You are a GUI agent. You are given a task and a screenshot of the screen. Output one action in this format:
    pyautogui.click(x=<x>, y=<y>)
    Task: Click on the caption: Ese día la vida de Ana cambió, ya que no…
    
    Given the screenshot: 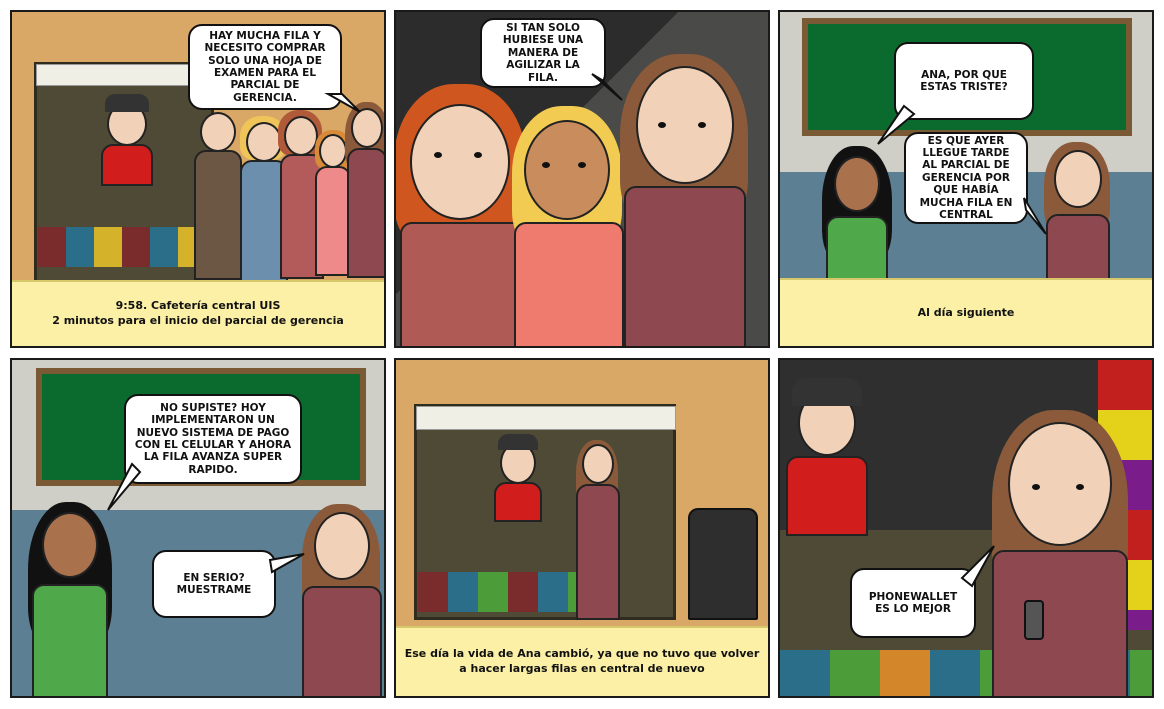 What is the action you would take?
    pyautogui.click(x=582, y=661)
    